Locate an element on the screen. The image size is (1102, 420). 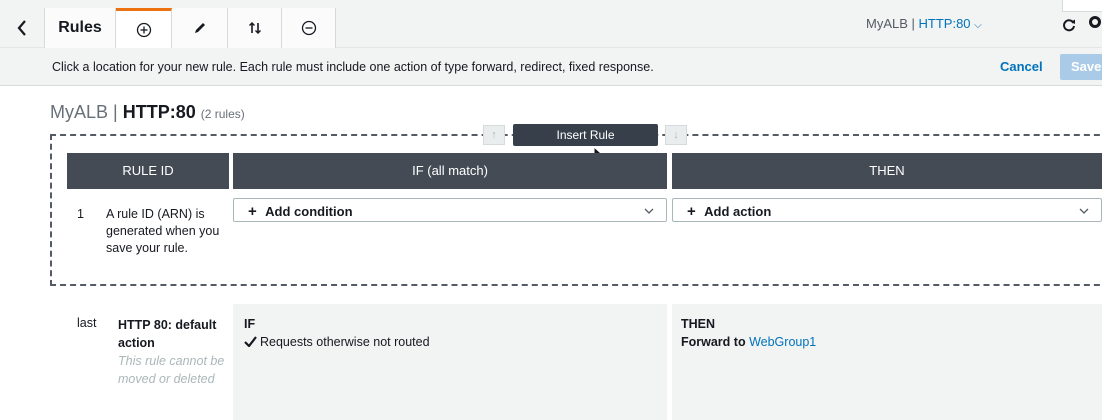
add-condition-label: Add condition is located at coordinates (309, 211).